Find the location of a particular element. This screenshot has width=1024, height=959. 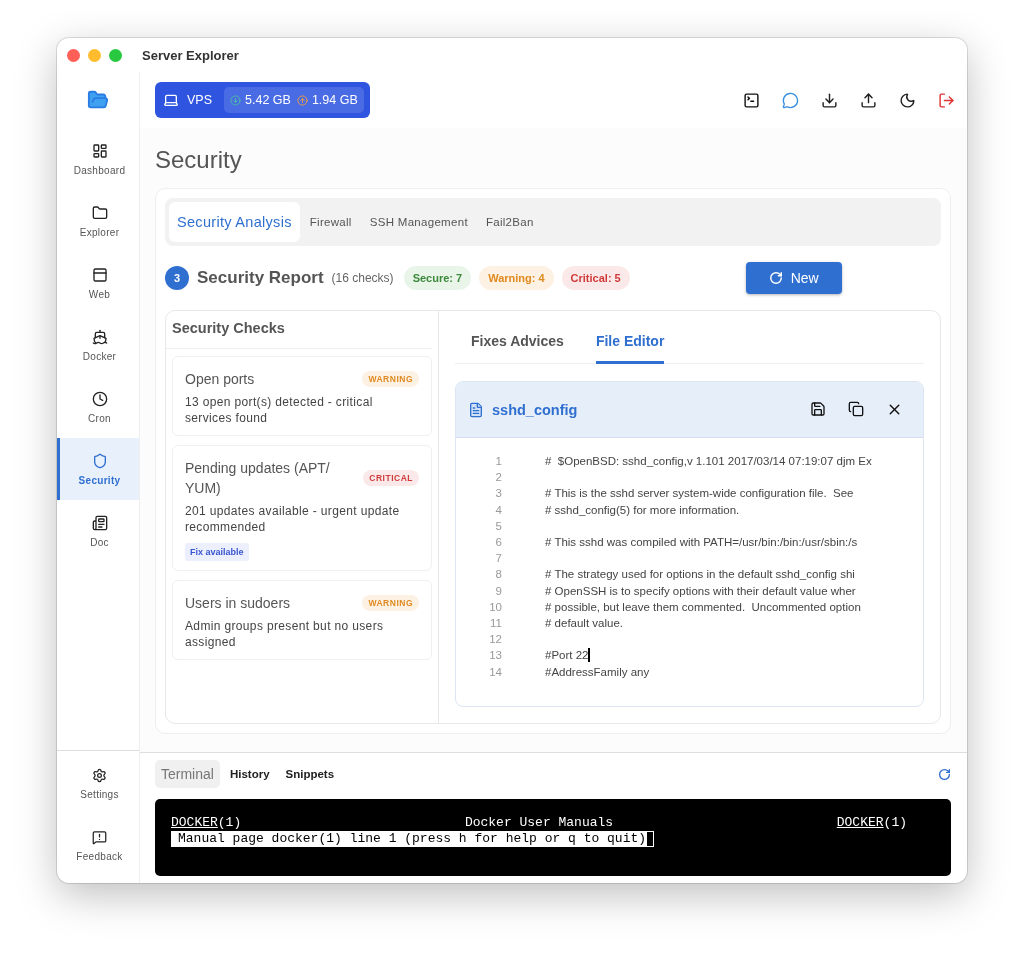

moon-icon is located at coordinates (907, 100).